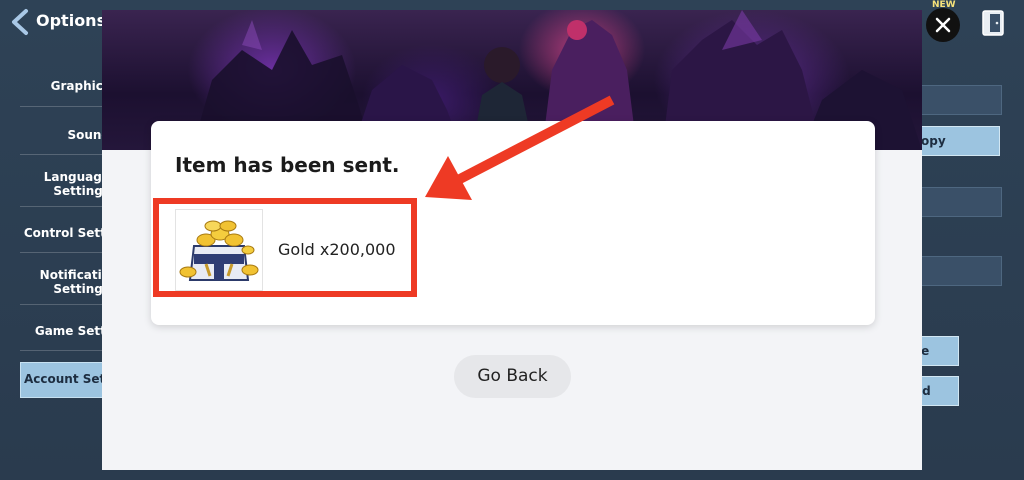 The height and width of the screenshot is (480, 1024). I want to click on close-icon, so click(943, 25).